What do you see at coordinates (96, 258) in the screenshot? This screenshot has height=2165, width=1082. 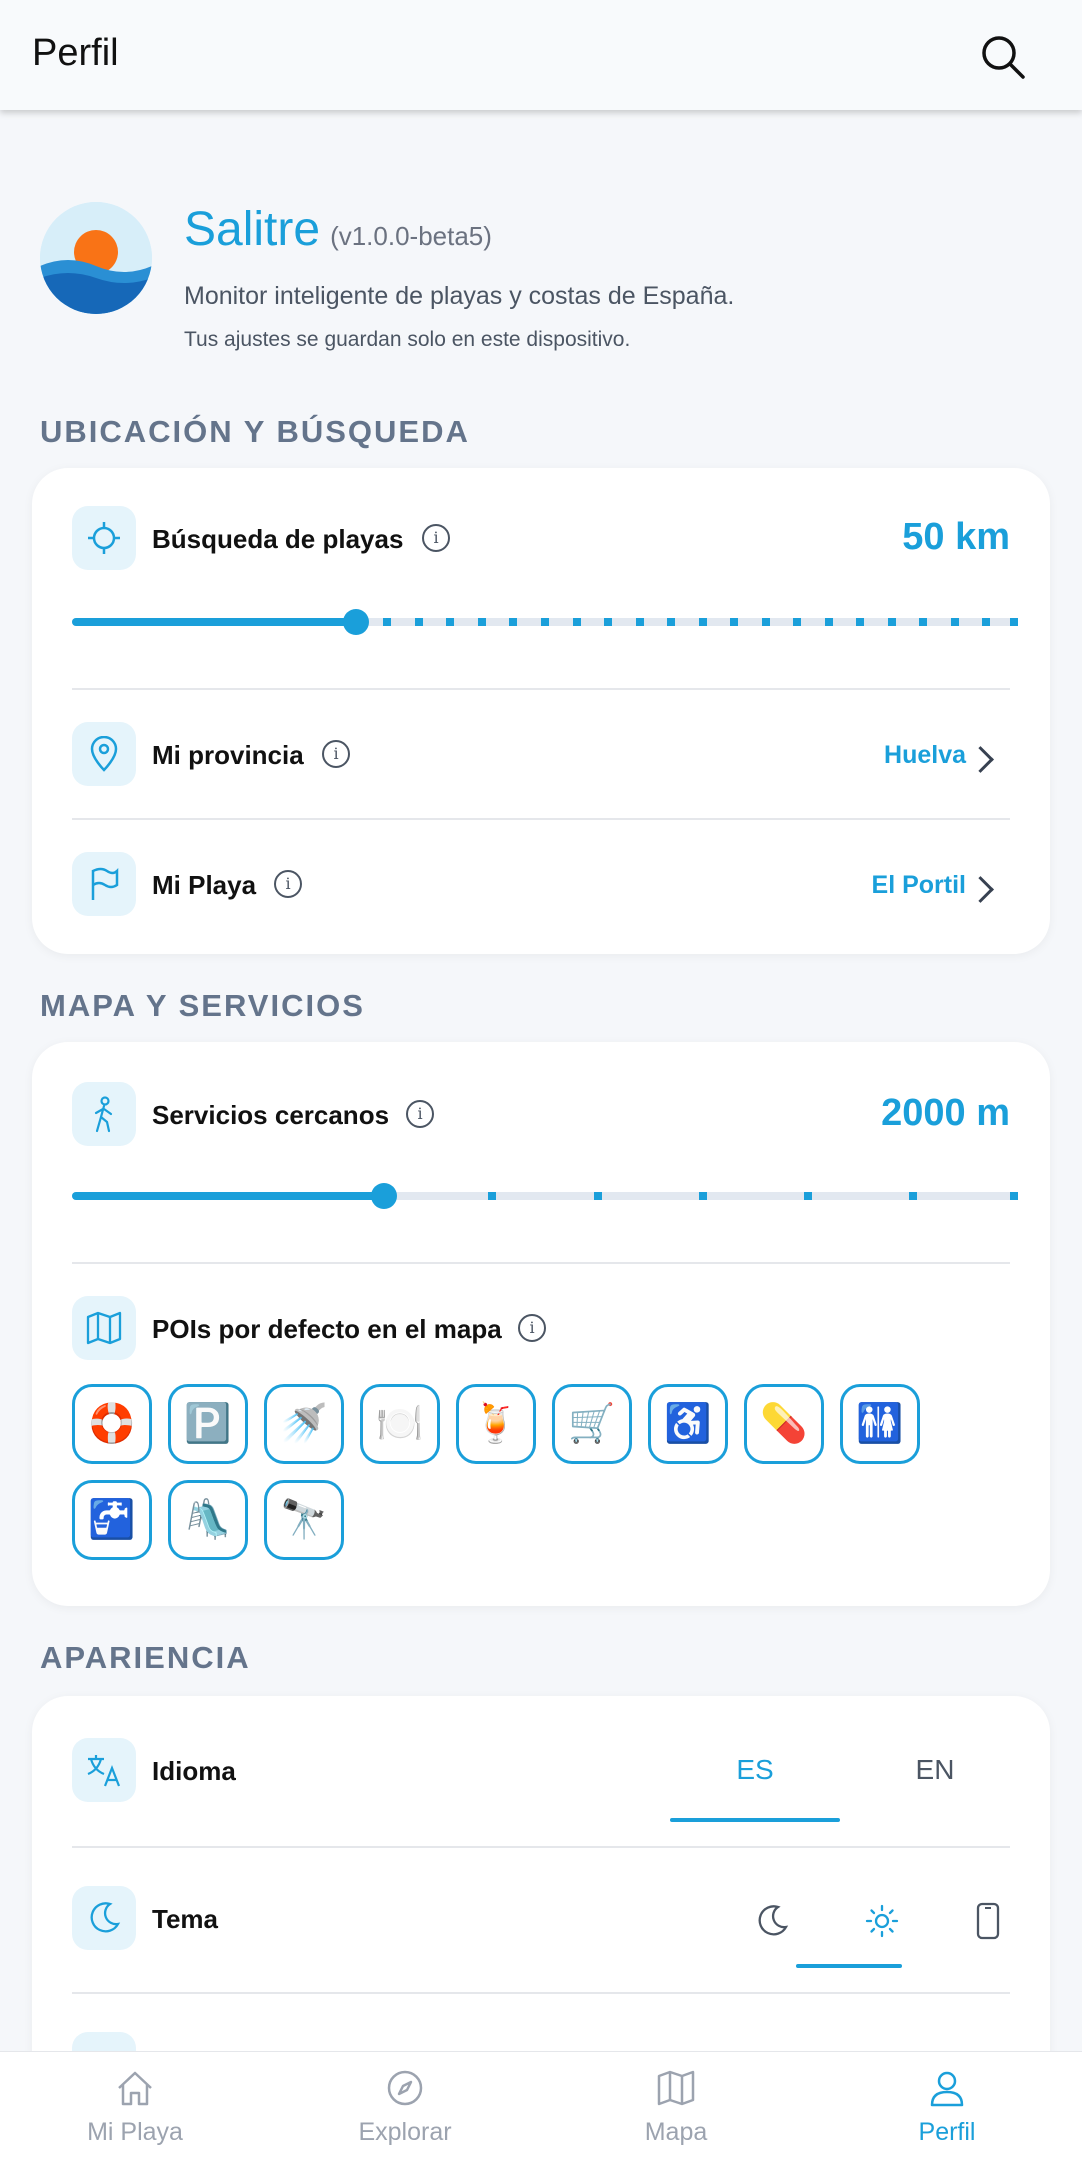 I see `app-logo` at bounding box center [96, 258].